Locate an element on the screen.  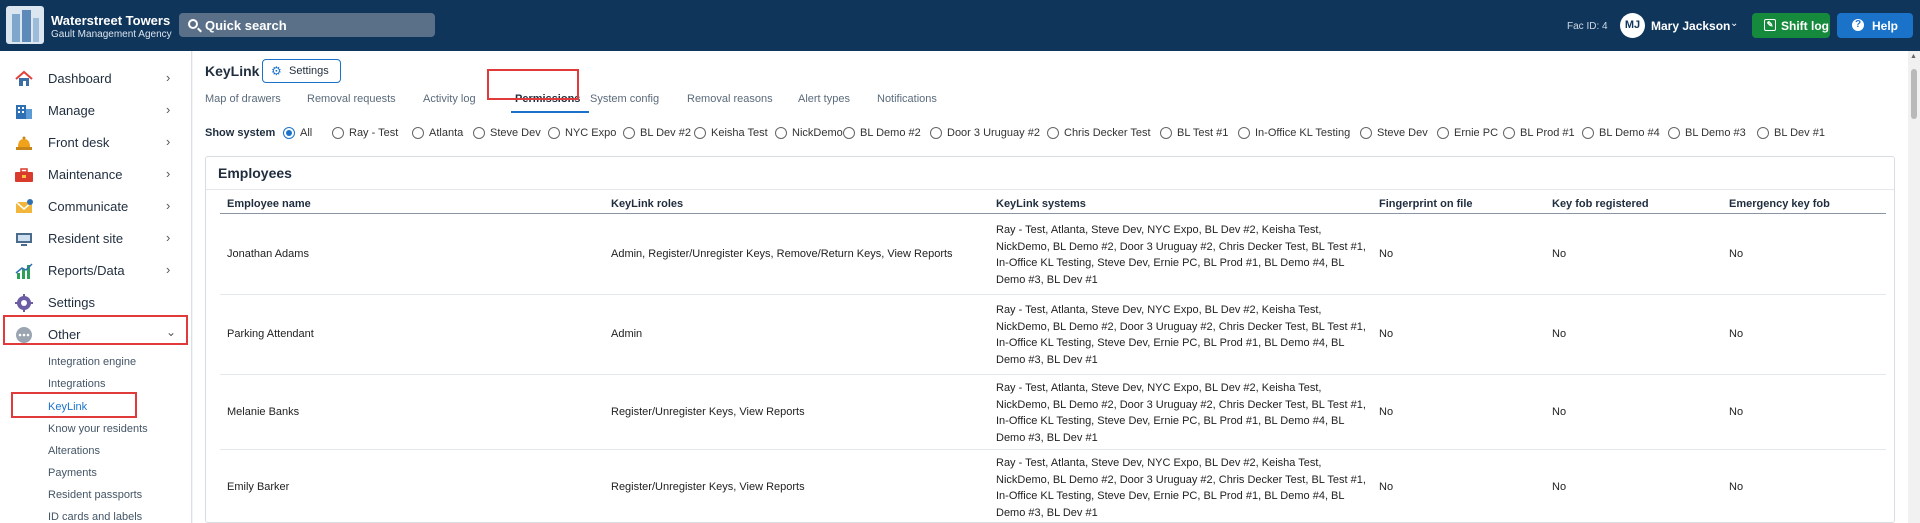
subitem-integration-engine: Integration engine is located at coordinates (92, 362).